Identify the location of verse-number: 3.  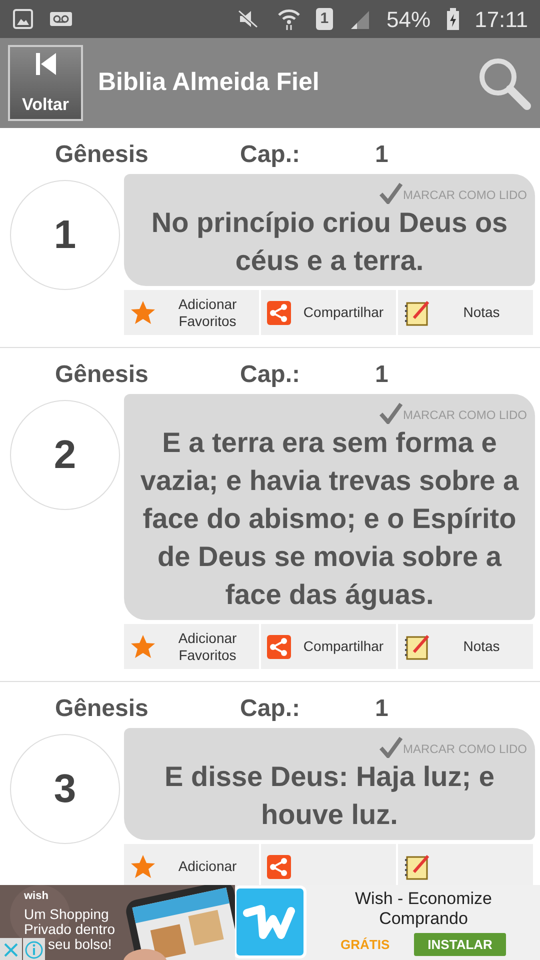
(65, 789).